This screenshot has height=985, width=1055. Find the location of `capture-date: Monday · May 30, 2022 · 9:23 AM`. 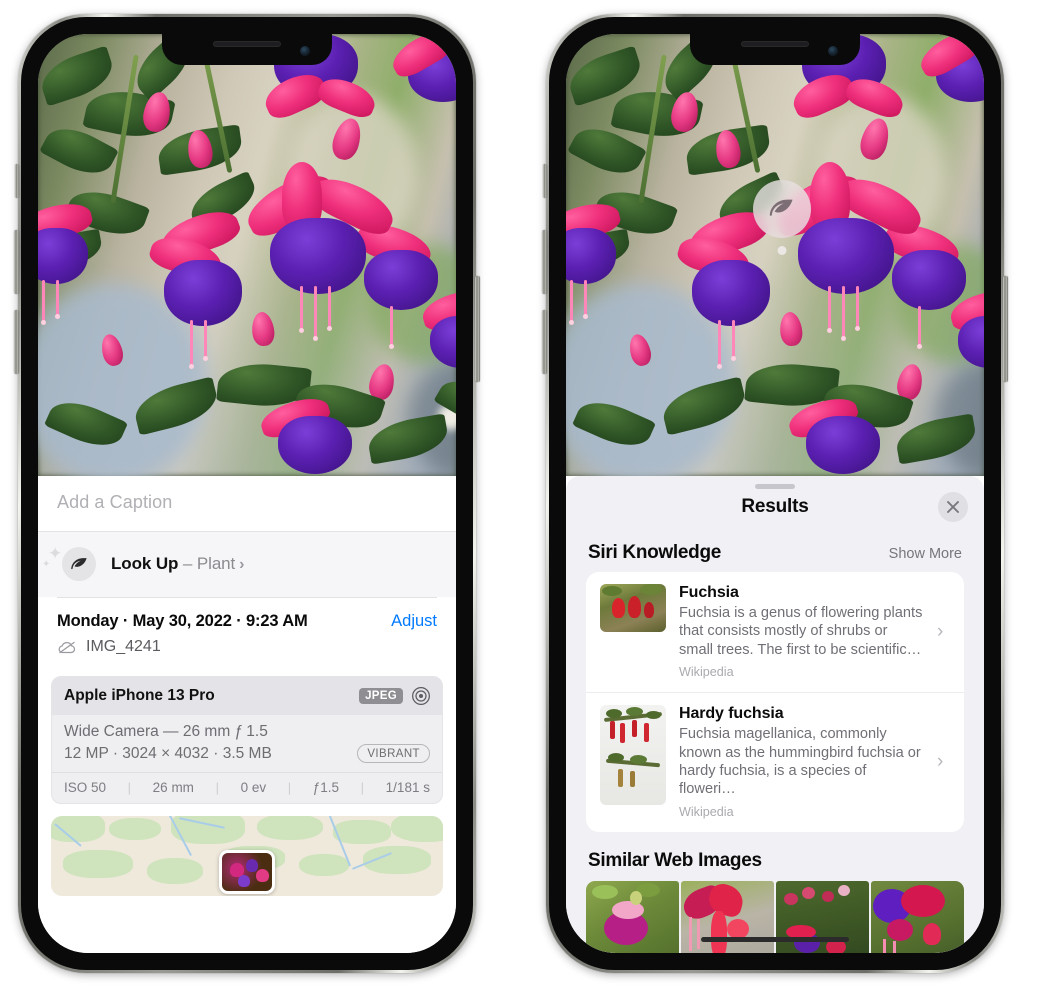

capture-date: Monday · May 30, 2022 · 9:23 AM is located at coordinates (182, 621).